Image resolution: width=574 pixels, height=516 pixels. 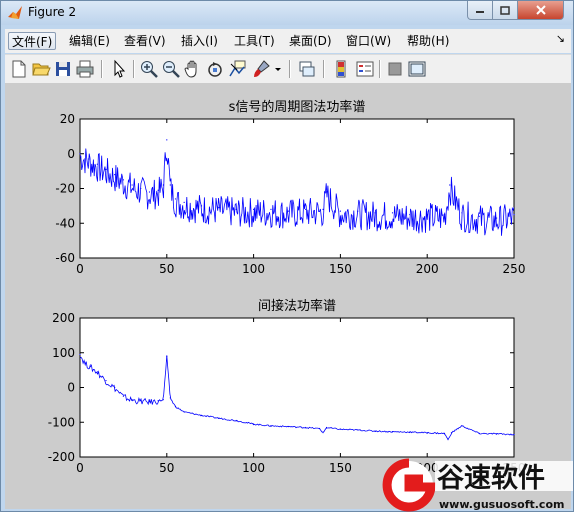 I want to click on menu-desktop: 桌面(D), so click(x=310, y=41).